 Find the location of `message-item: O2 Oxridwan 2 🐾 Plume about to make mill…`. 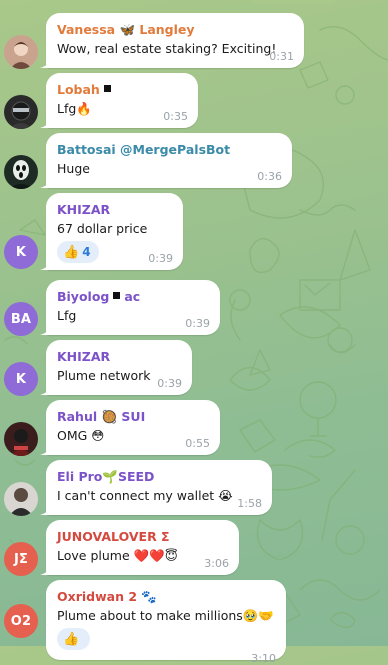

message-item: O2 Oxridwan 2 🐾 Plume about to make mill… is located at coordinates (194, 622).